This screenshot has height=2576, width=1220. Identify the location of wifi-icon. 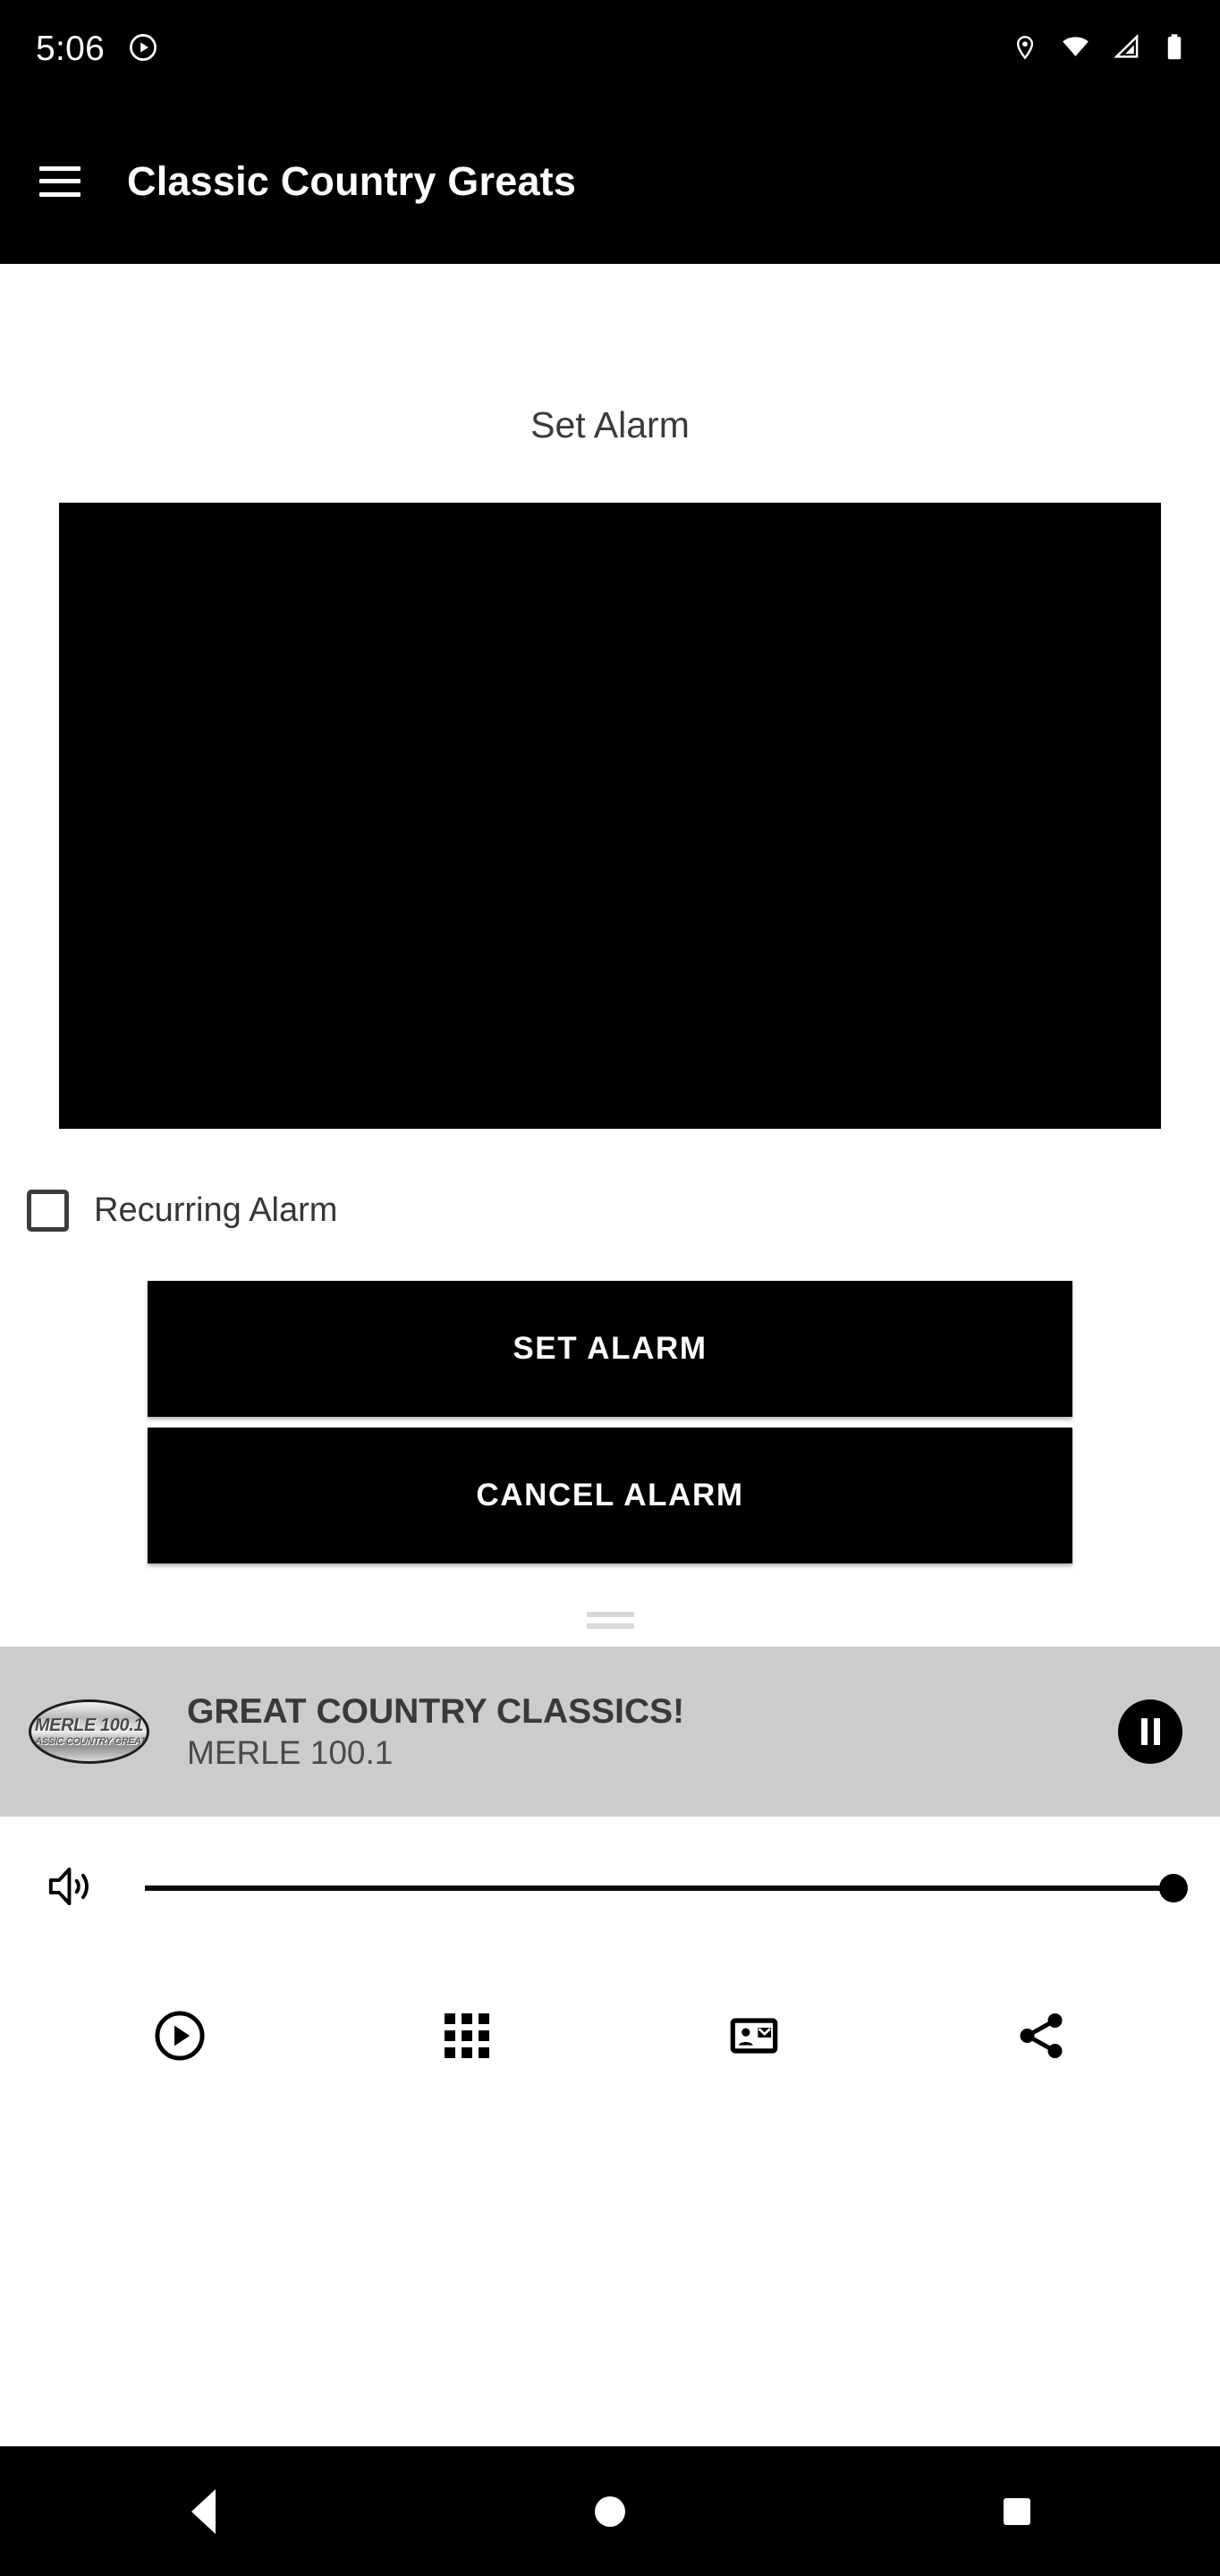
(1076, 49).